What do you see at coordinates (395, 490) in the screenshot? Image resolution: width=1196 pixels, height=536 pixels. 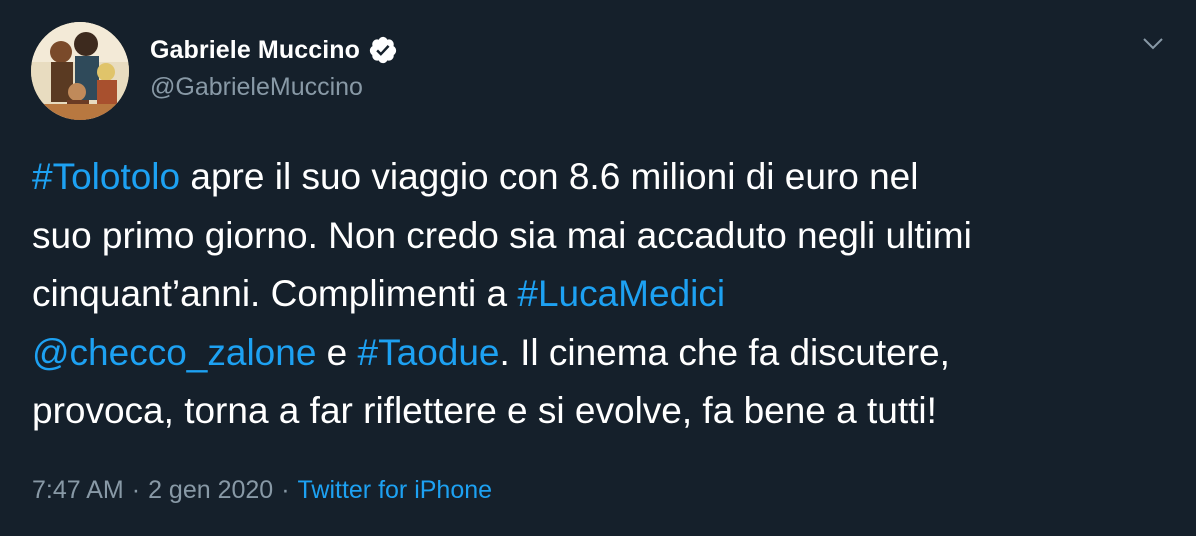 I see `tweet-source-link: Twitter for iPhone` at bounding box center [395, 490].